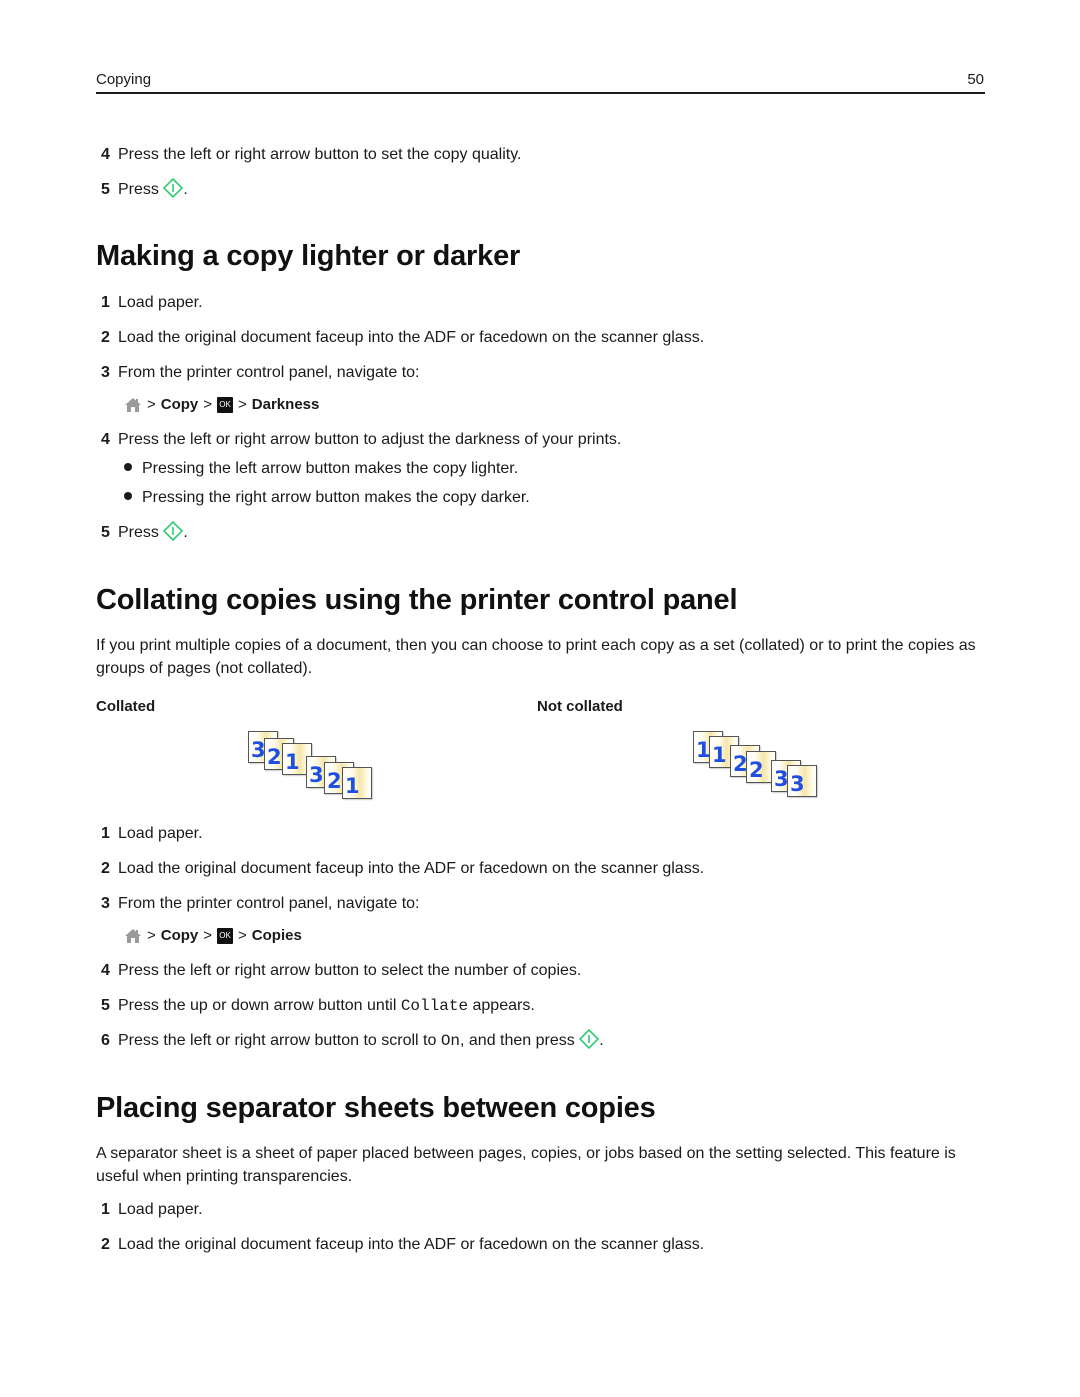  What do you see at coordinates (285, 404) in the screenshot?
I see `nav-item-darkness: Darkness` at bounding box center [285, 404].